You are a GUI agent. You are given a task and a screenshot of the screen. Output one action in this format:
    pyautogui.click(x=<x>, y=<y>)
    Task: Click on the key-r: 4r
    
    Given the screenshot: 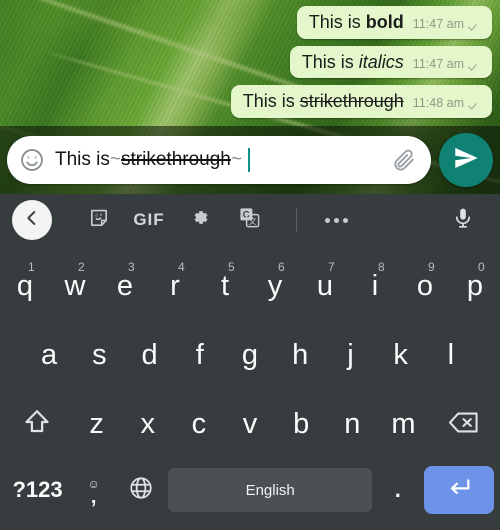 What is the action you would take?
    pyautogui.click(x=175, y=286)
    